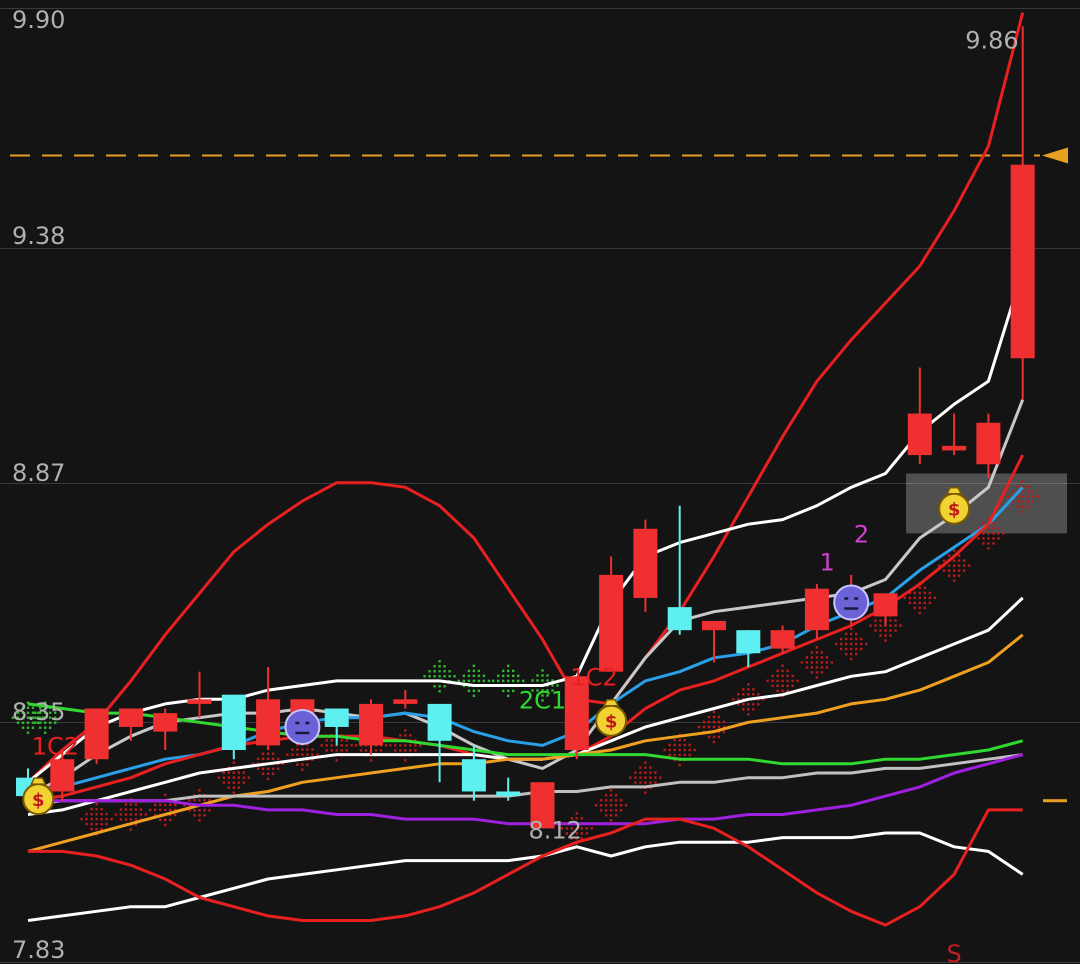  What do you see at coordinates (38, 473) in the screenshot?
I see `y-tick-label: 8.87` at bounding box center [38, 473].